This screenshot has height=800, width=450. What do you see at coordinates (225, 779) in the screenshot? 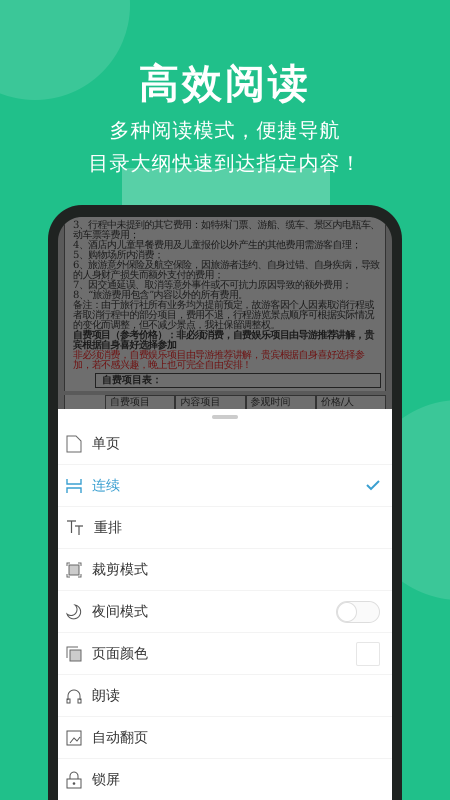
I see `menu-item: 锁屏` at bounding box center [225, 779].